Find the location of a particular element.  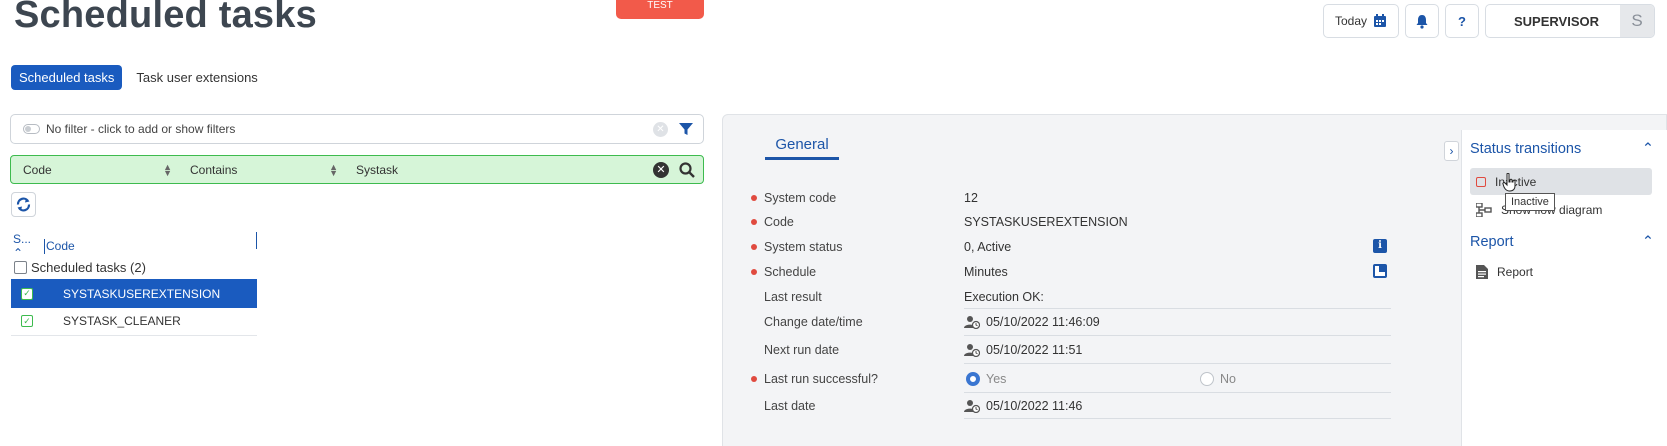

filter-condition-row: Code ▲ ▼ Contains ▲ ▼ Systask ✕ is located at coordinates (357, 169).